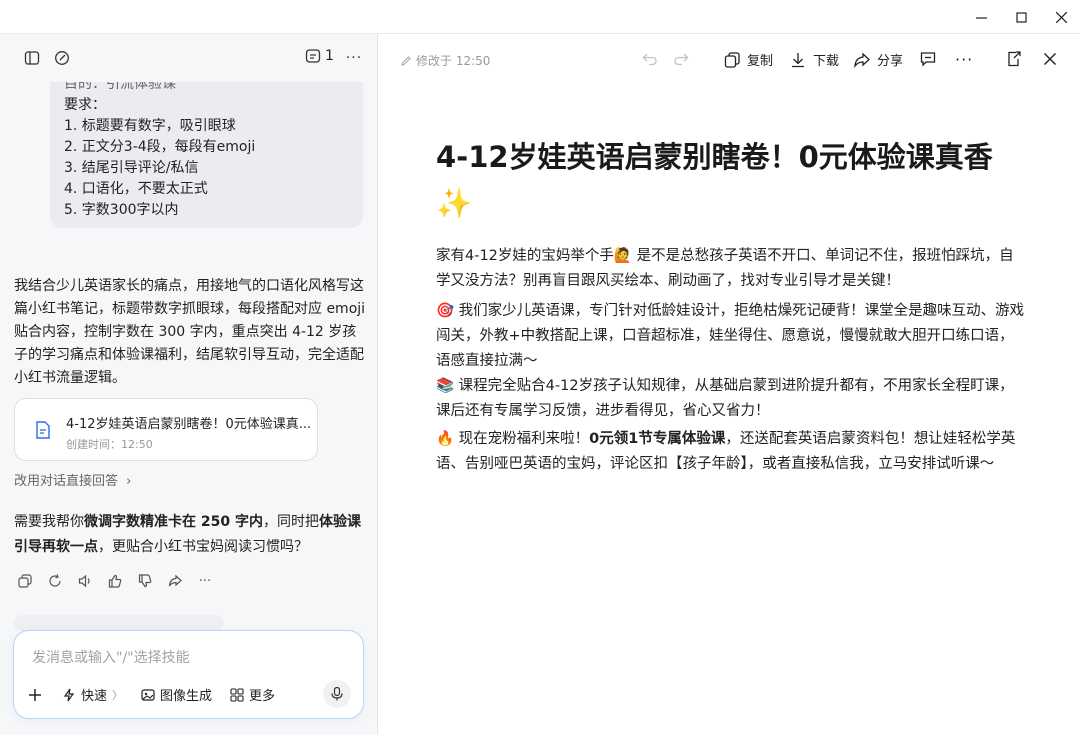 The width and height of the screenshot is (1080, 735). I want to click on sidebar-icon, so click(32, 58).